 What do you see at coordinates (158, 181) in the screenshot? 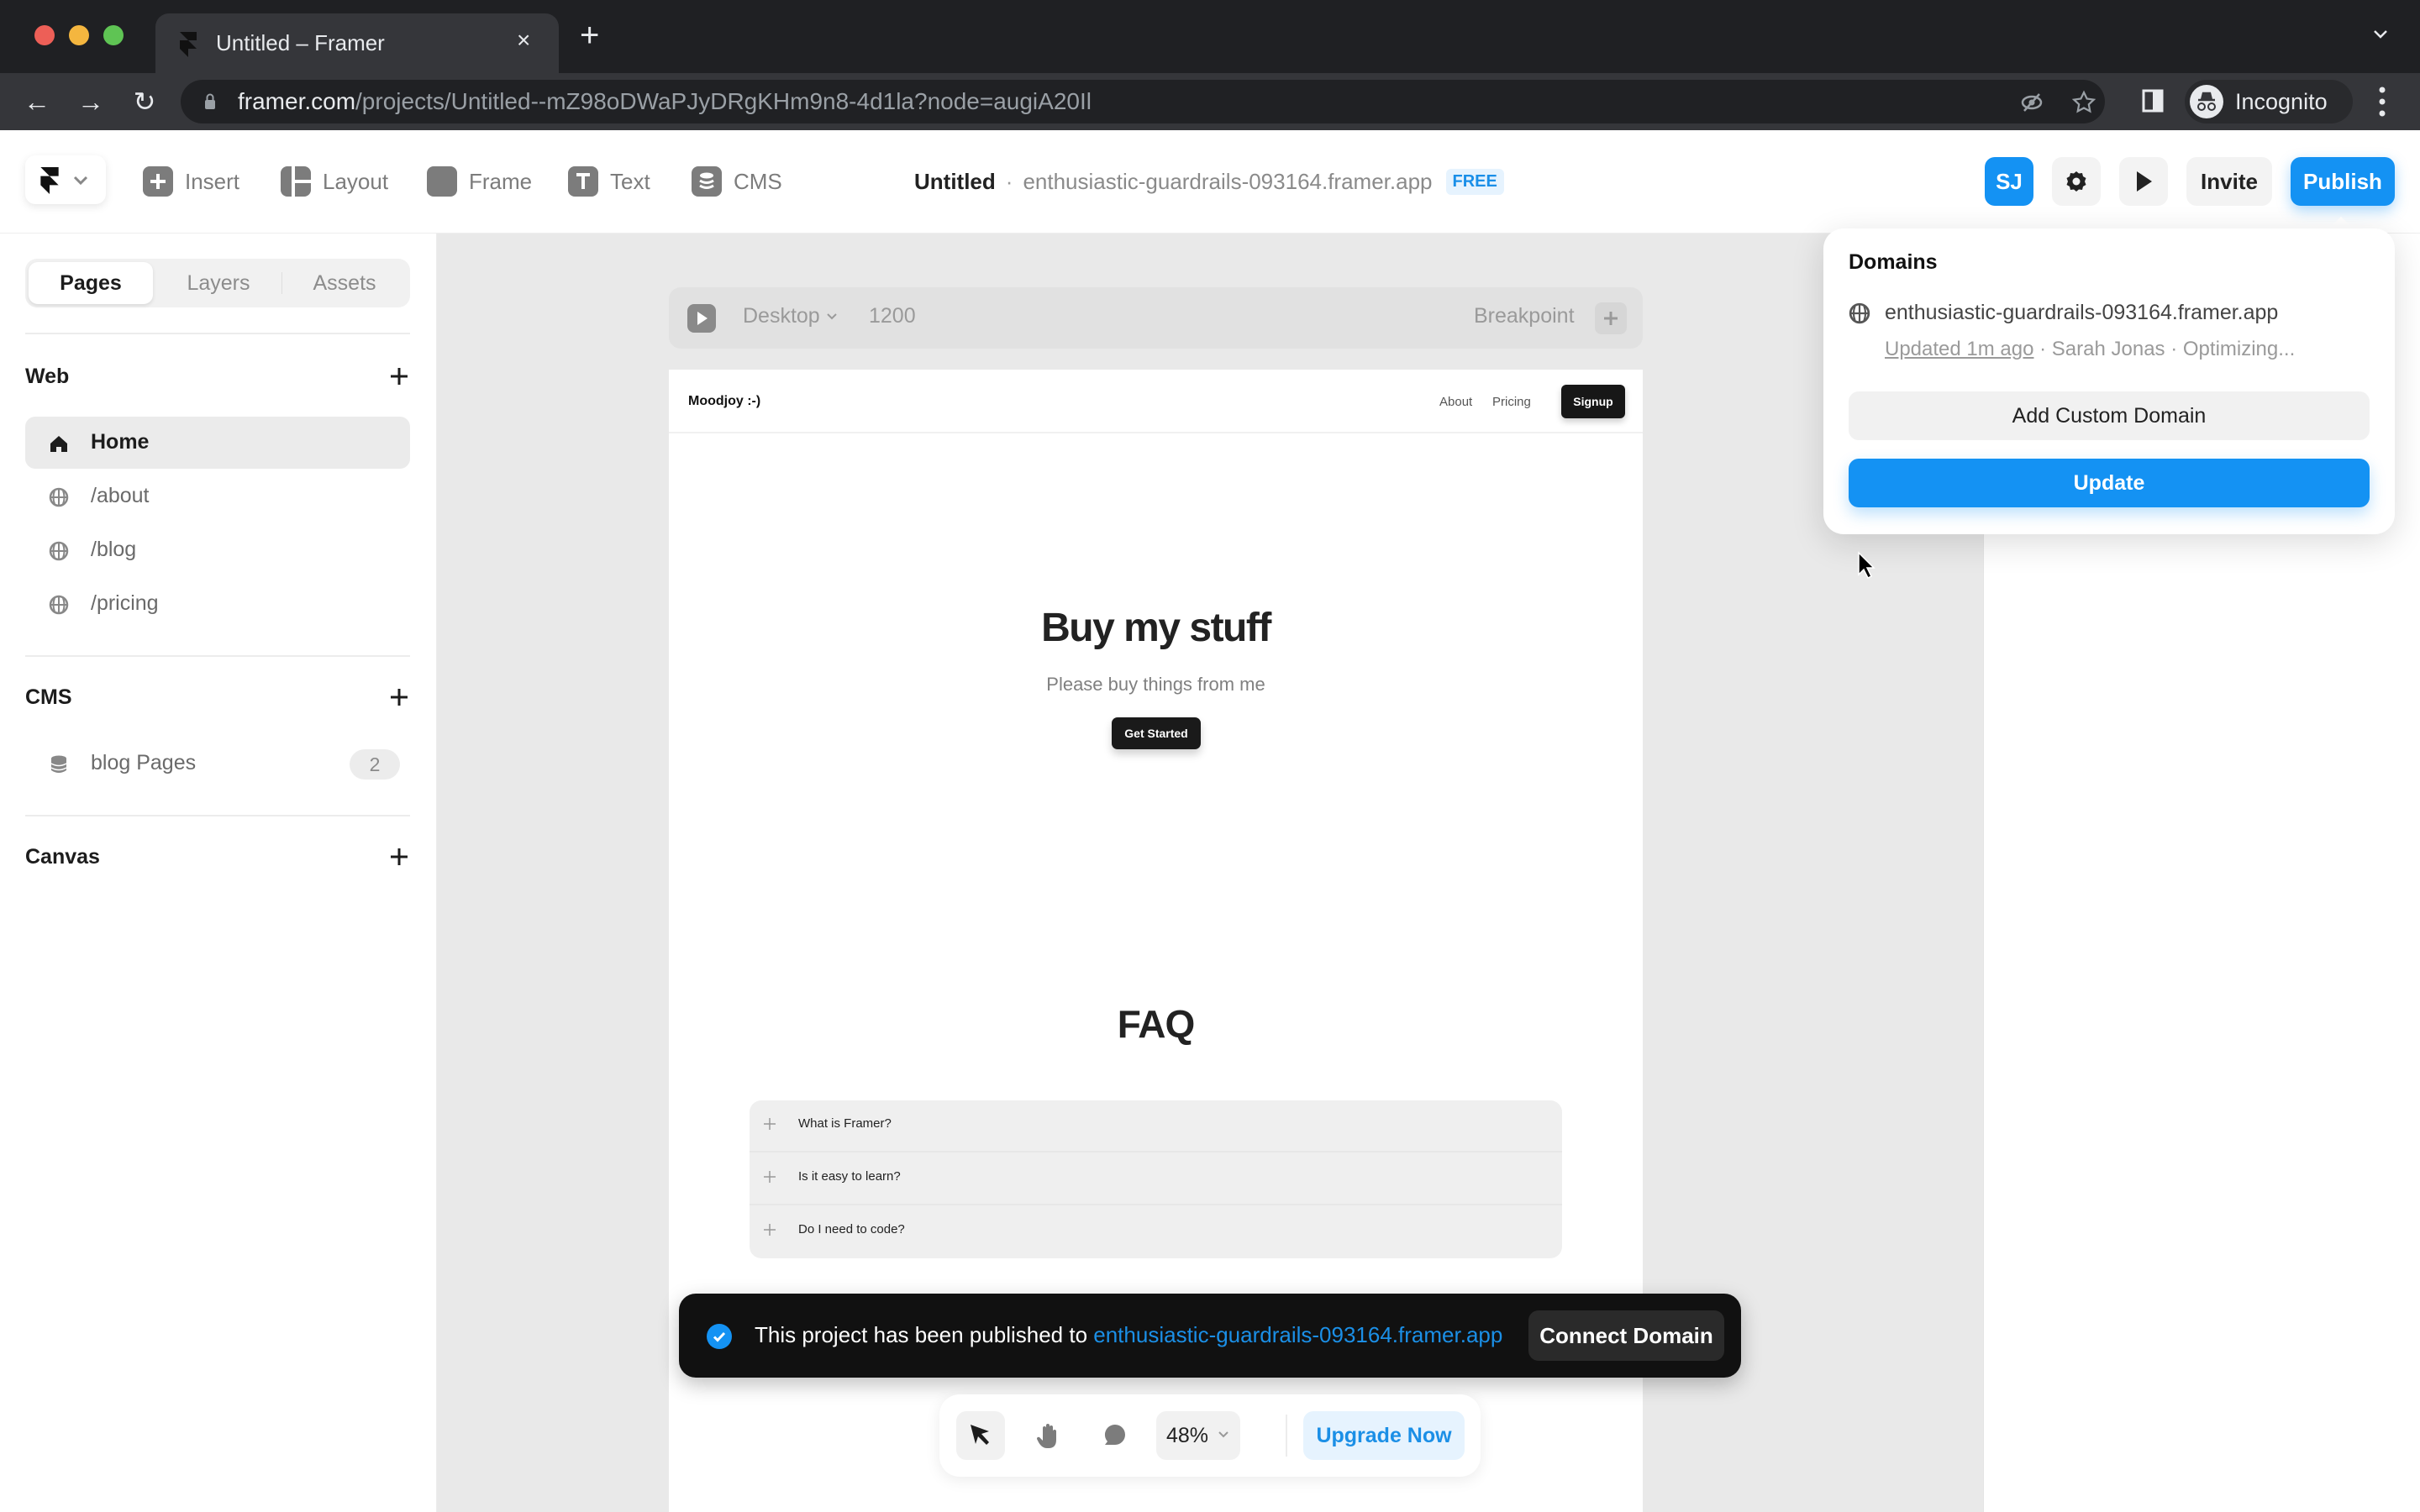
I see `plus-square-icon` at bounding box center [158, 181].